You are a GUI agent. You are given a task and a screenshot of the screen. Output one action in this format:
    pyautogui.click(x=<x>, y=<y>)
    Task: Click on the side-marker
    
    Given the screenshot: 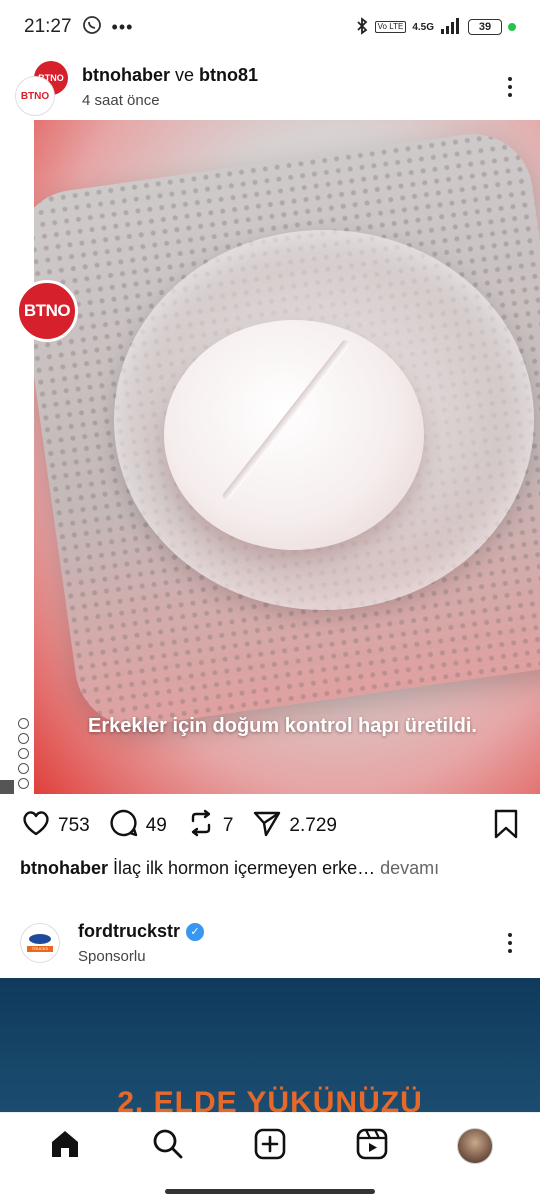 What is the action you would take?
    pyautogui.click(x=7, y=787)
    